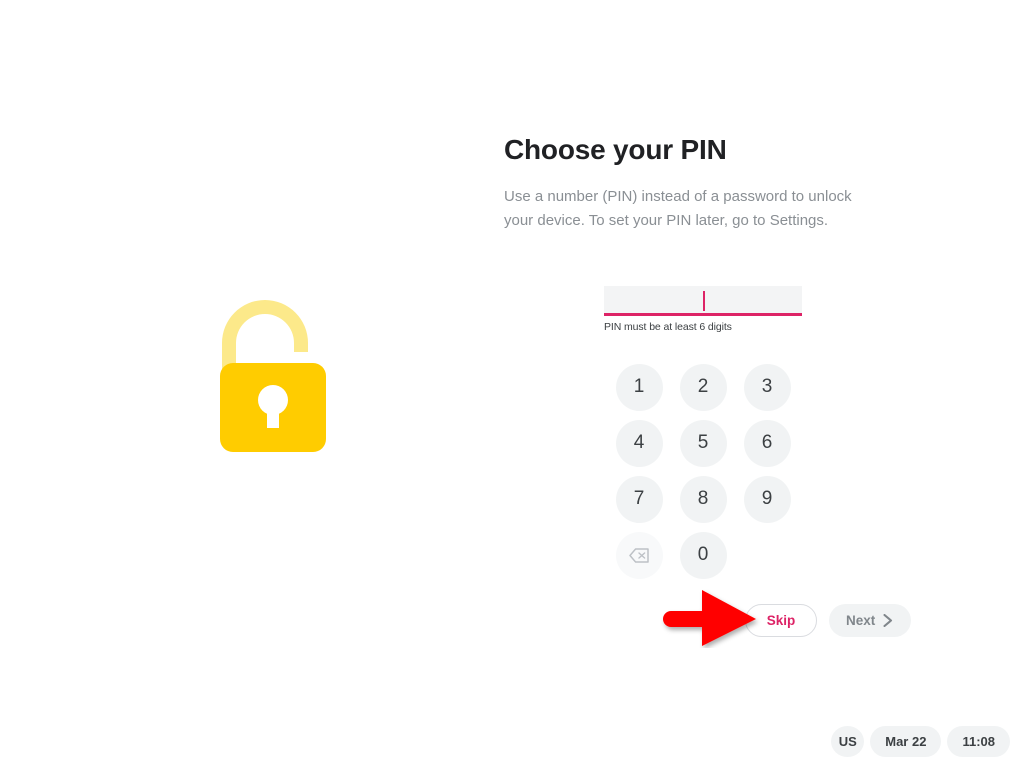  I want to click on next-button: Next, so click(870, 620).